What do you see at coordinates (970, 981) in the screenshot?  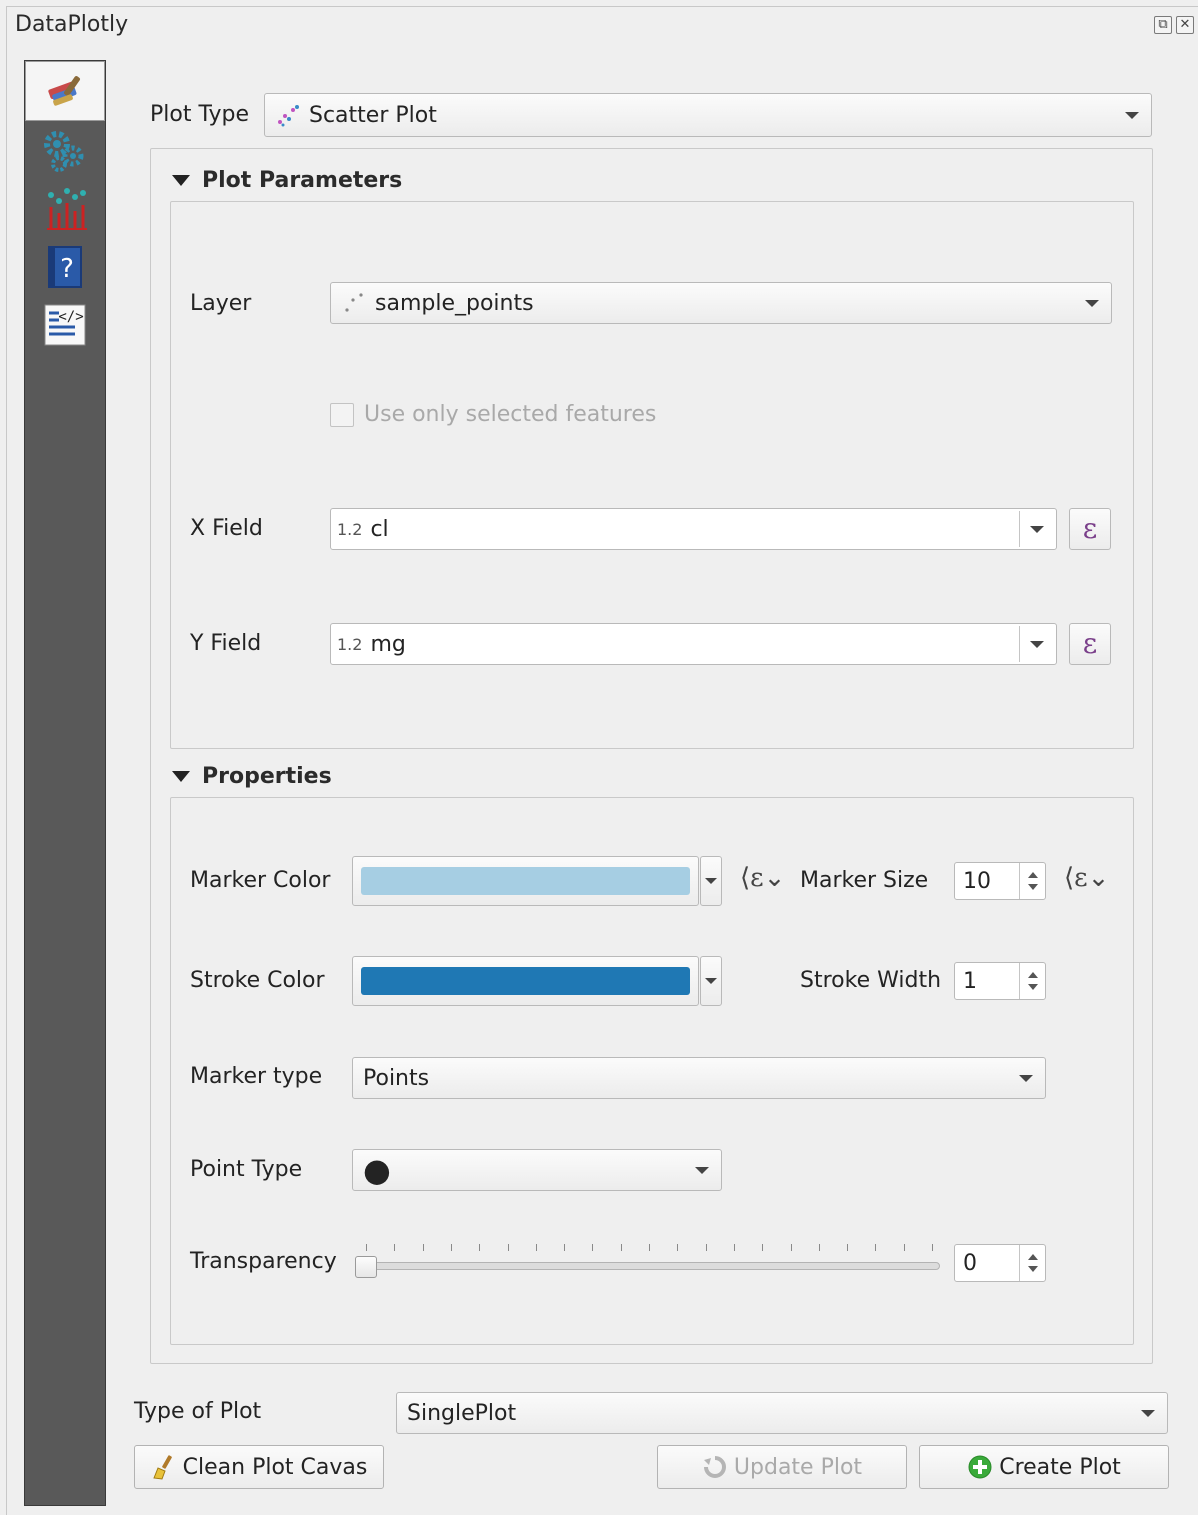 I see `stroke-width-value: 1` at bounding box center [970, 981].